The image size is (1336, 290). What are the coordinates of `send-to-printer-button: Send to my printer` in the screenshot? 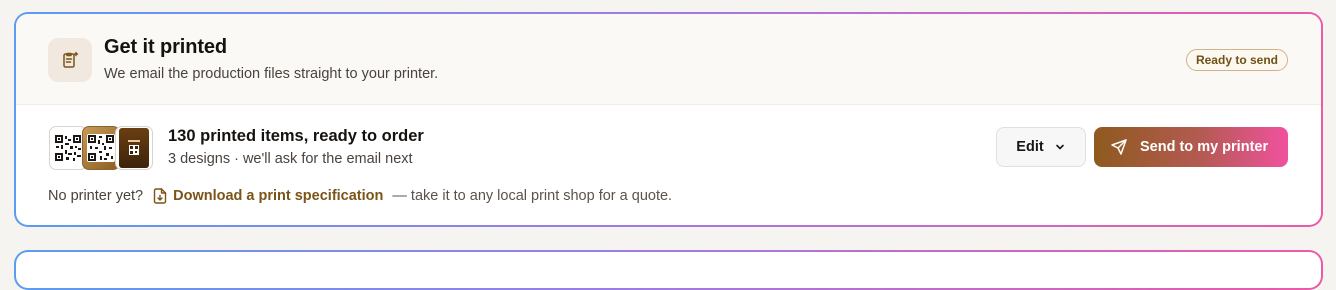 It's located at (1191, 147).